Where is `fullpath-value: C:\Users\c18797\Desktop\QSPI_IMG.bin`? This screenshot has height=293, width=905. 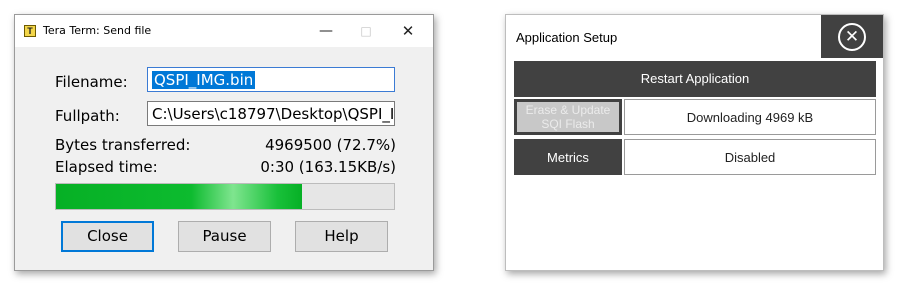 fullpath-value: C:\Users\c18797\Desktop\QSPI_IMG.bin is located at coordinates (273, 114).